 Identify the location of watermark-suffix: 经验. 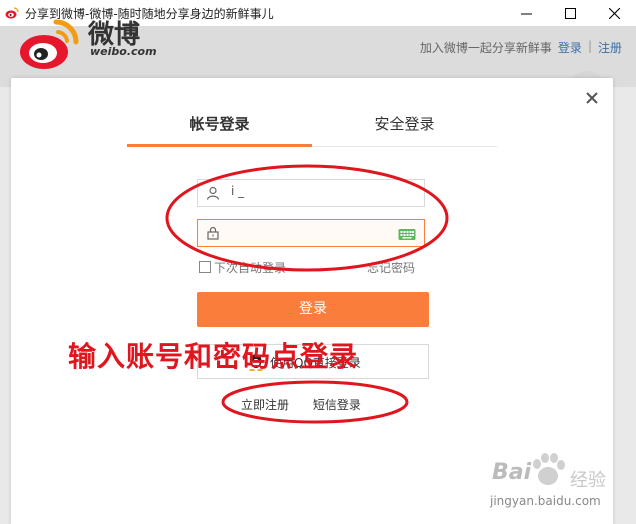
(588, 480).